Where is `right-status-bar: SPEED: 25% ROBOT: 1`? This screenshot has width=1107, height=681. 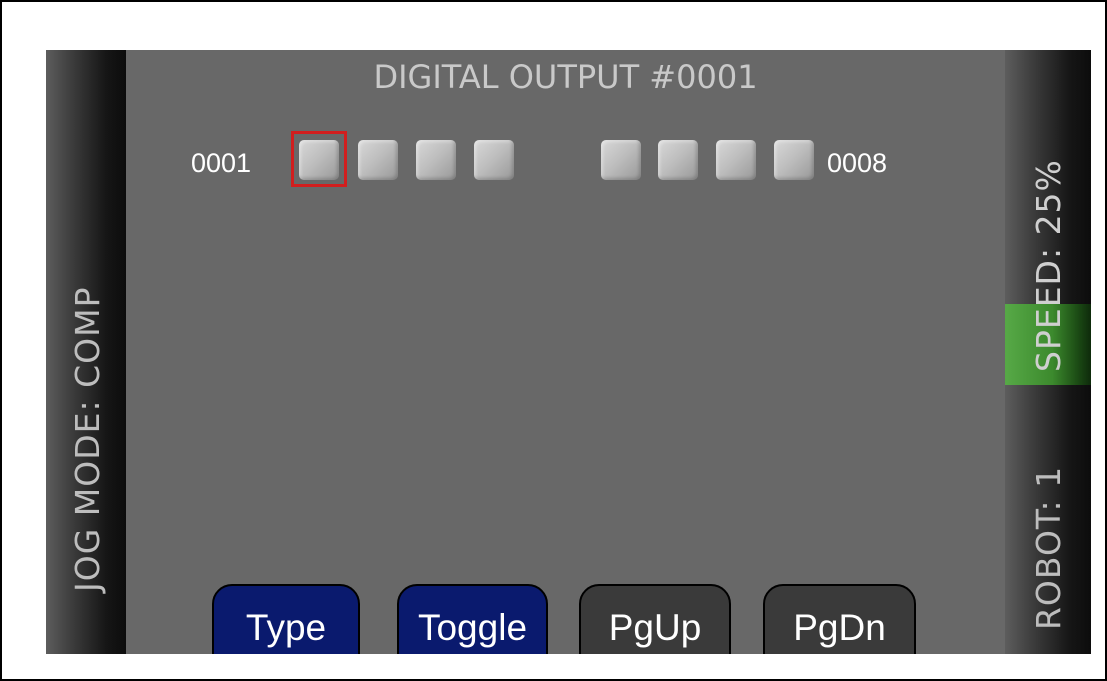
right-status-bar: SPEED: 25% ROBOT: 1 is located at coordinates (1048, 352).